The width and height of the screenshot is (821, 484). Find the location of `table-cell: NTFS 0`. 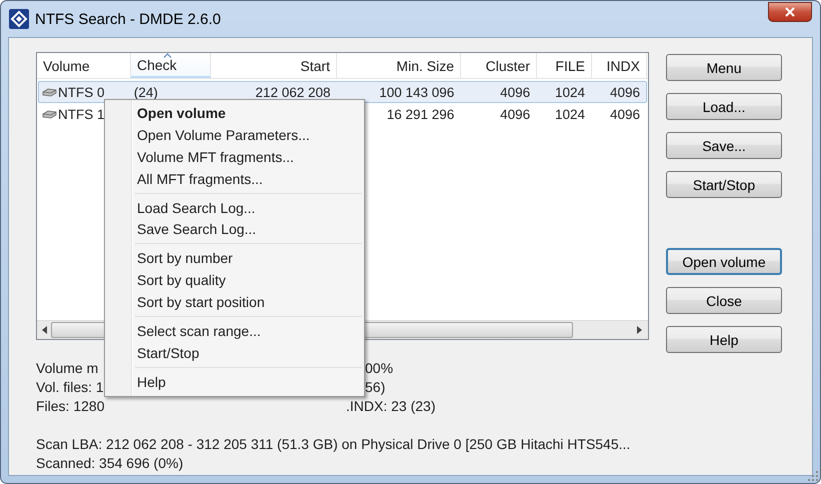

table-cell: NTFS 0 is located at coordinates (81, 92).